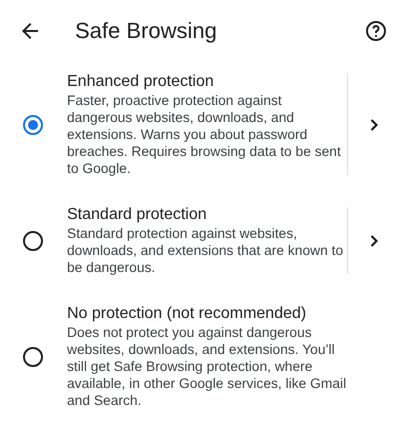 This screenshot has width=400, height=431. What do you see at coordinates (141, 82) in the screenshot?
I see `option-title: Enhanced protection` at bounding box center [141, 82].